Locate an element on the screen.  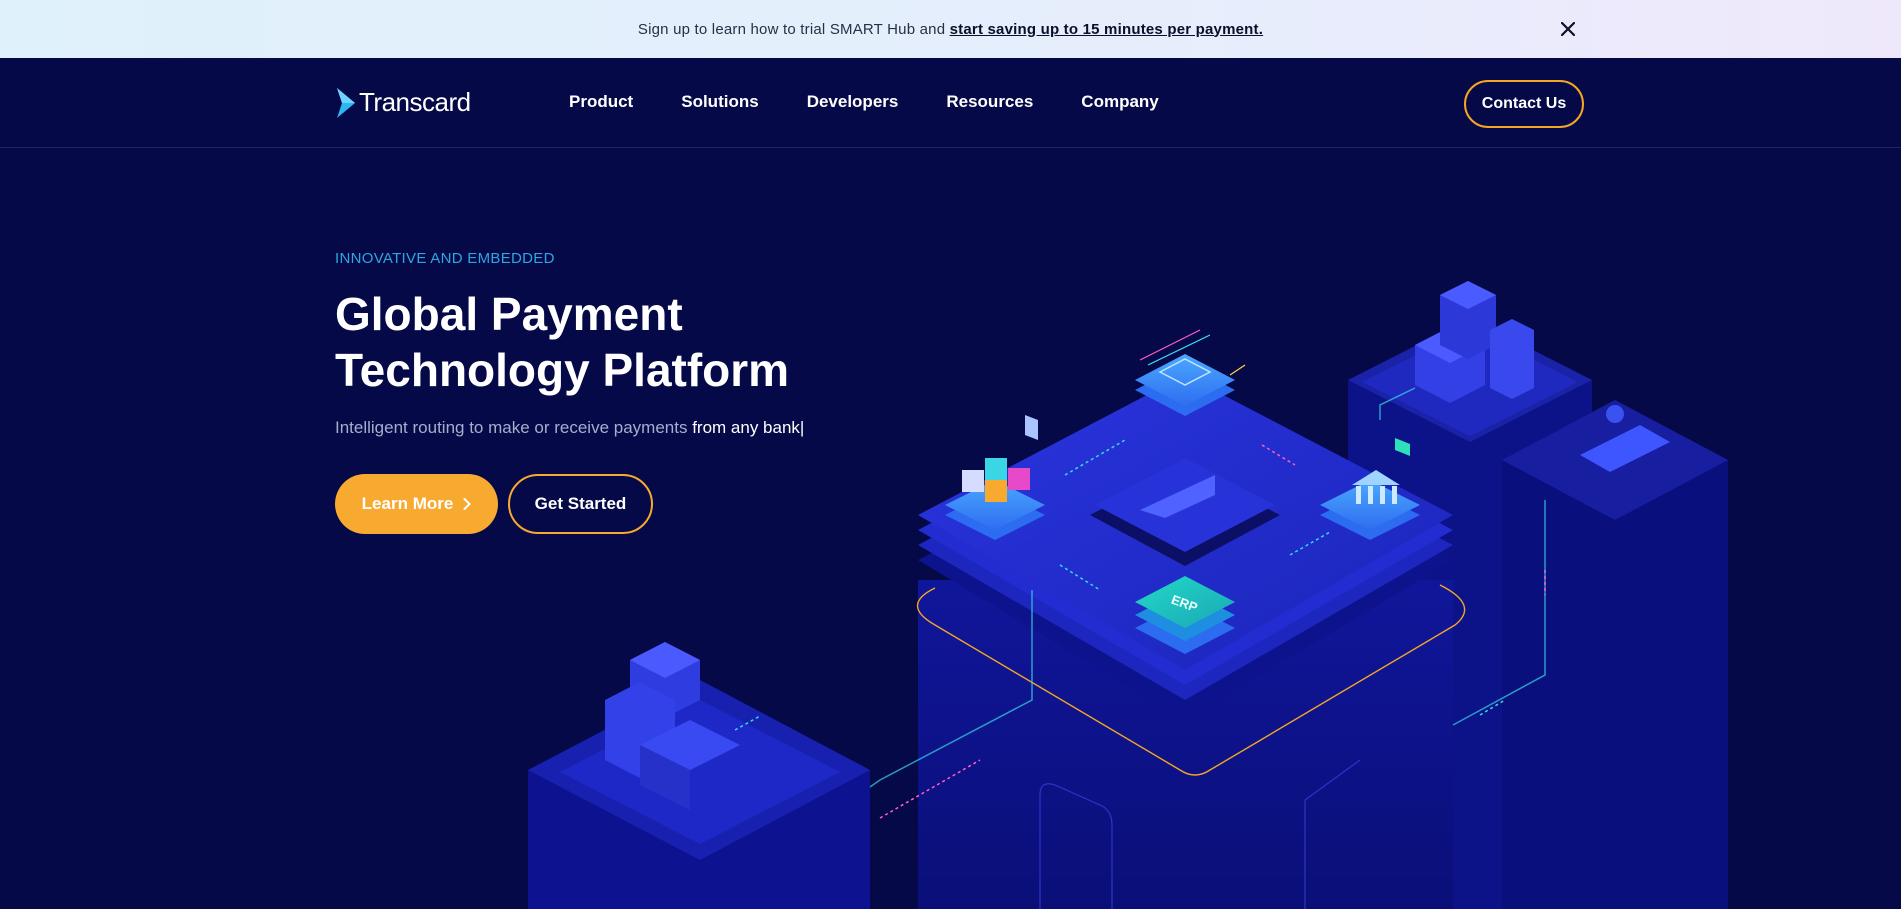
transcard-logo-icon is located at coordinates (346, 102).